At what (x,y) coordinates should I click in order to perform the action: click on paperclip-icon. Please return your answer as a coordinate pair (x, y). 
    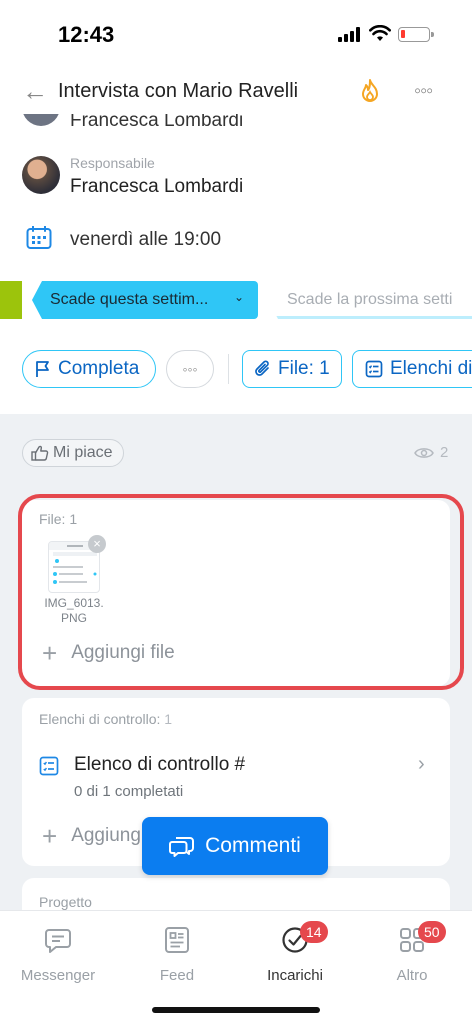
    Looking at the image, I should click on (262, 368).